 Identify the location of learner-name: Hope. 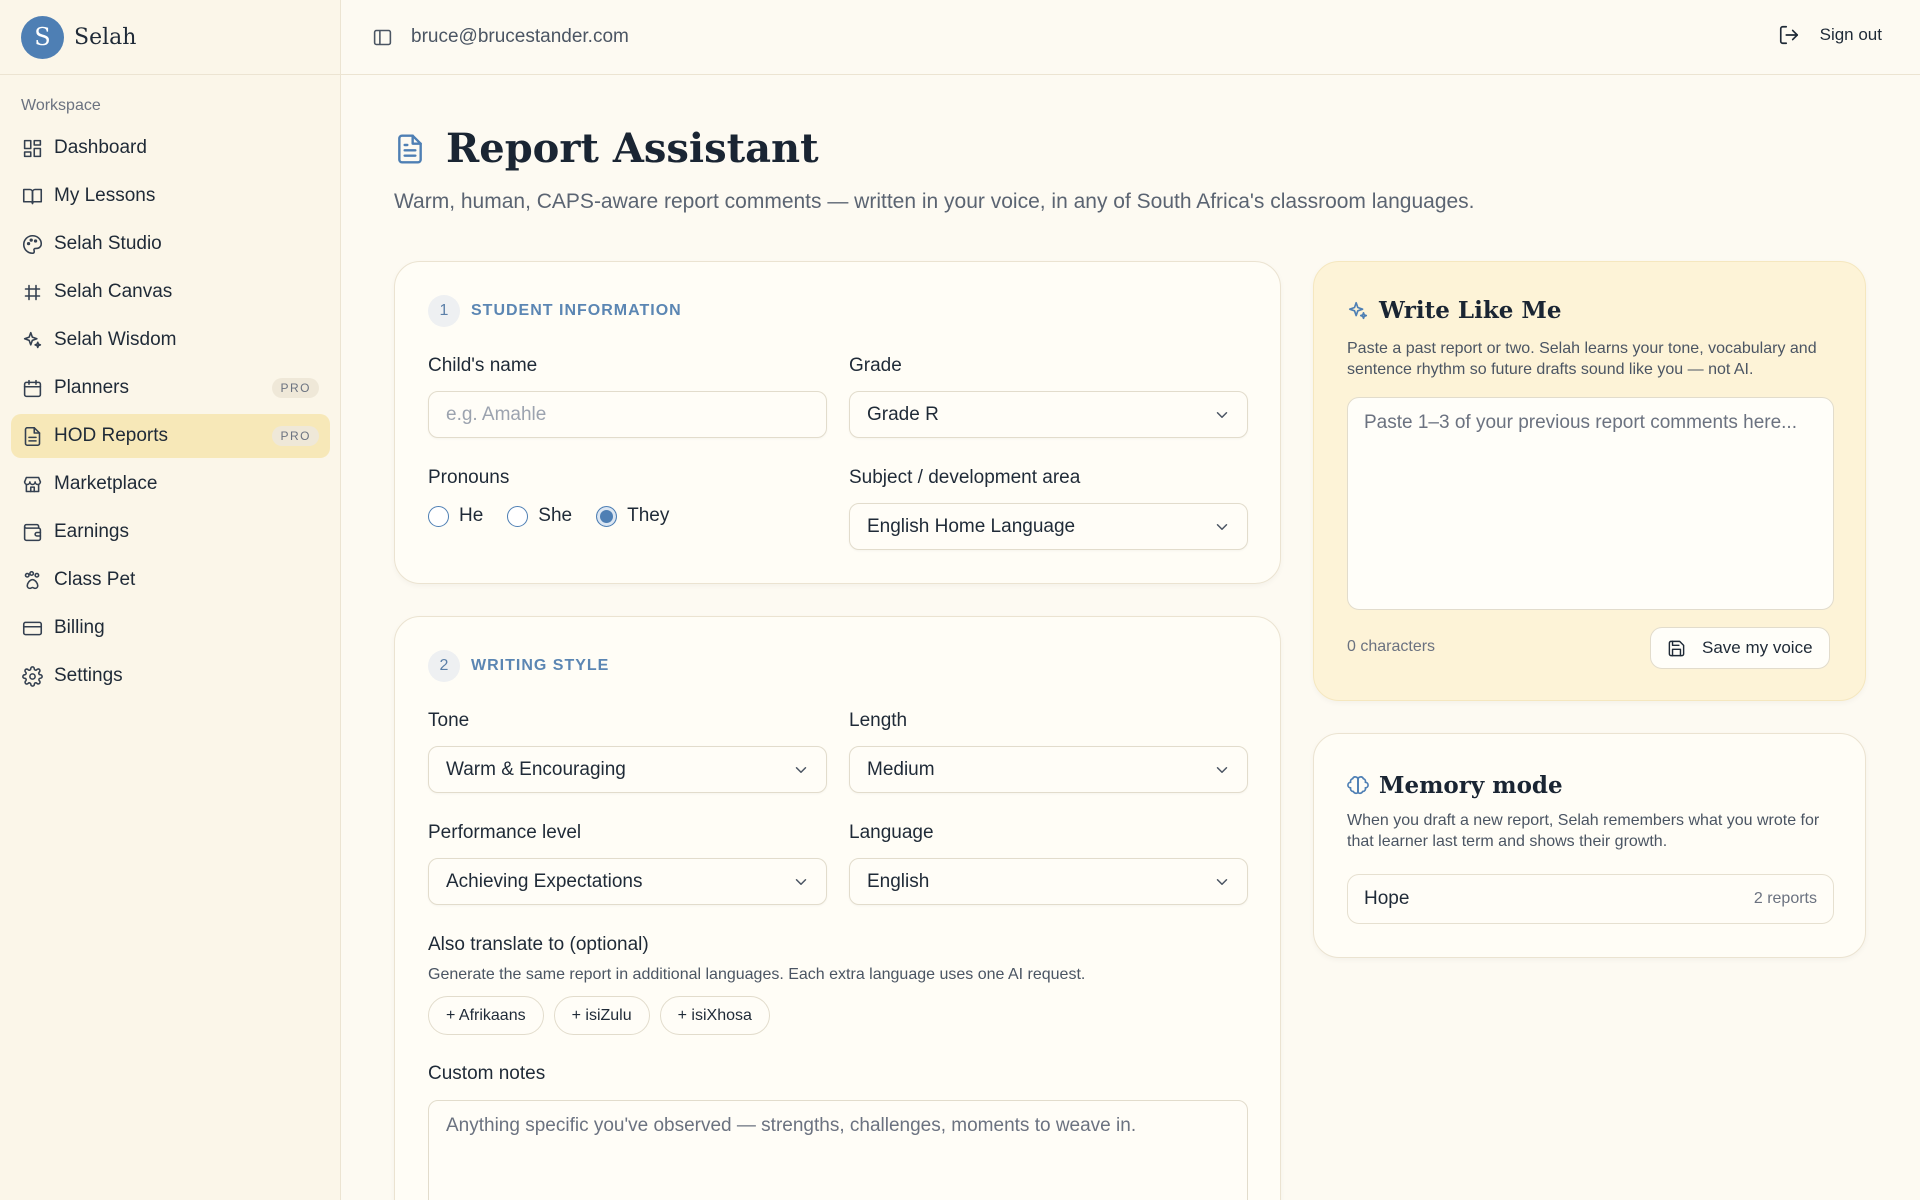
(1387, 898).